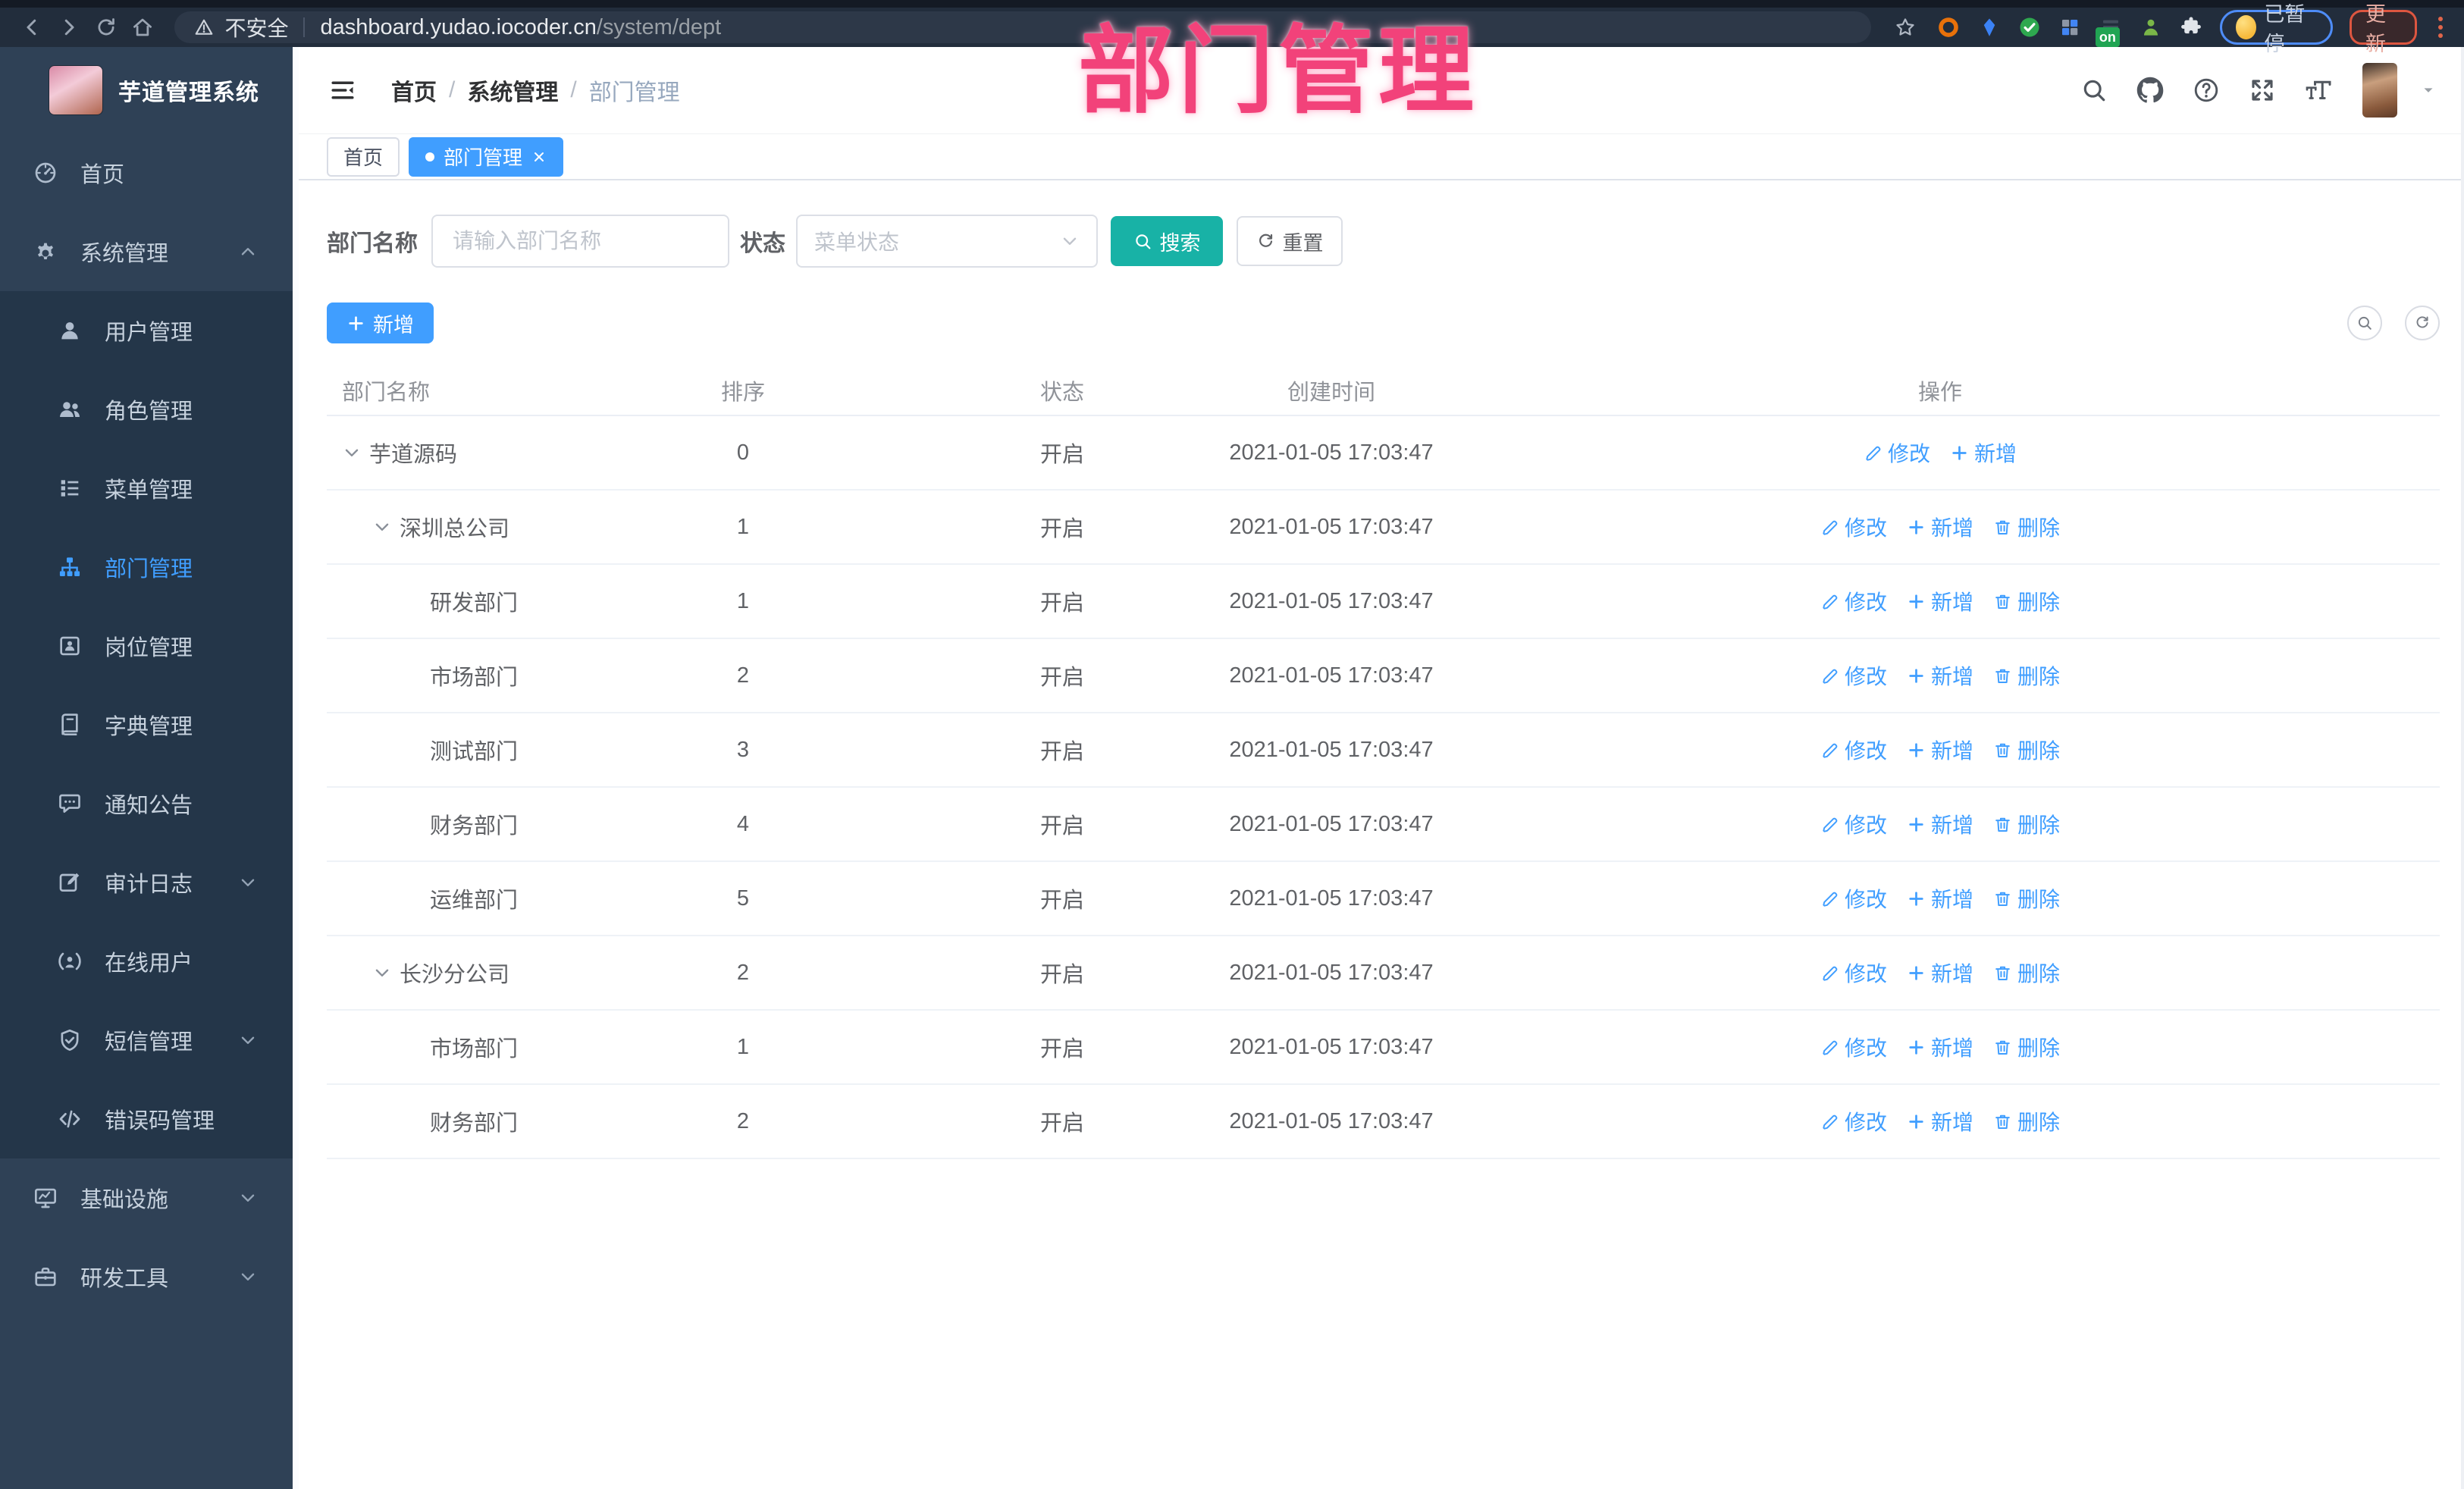  Describe the element at coordinates (1989, 28) in the screenshot. I see `extension-blue-drop-icon` at that location.